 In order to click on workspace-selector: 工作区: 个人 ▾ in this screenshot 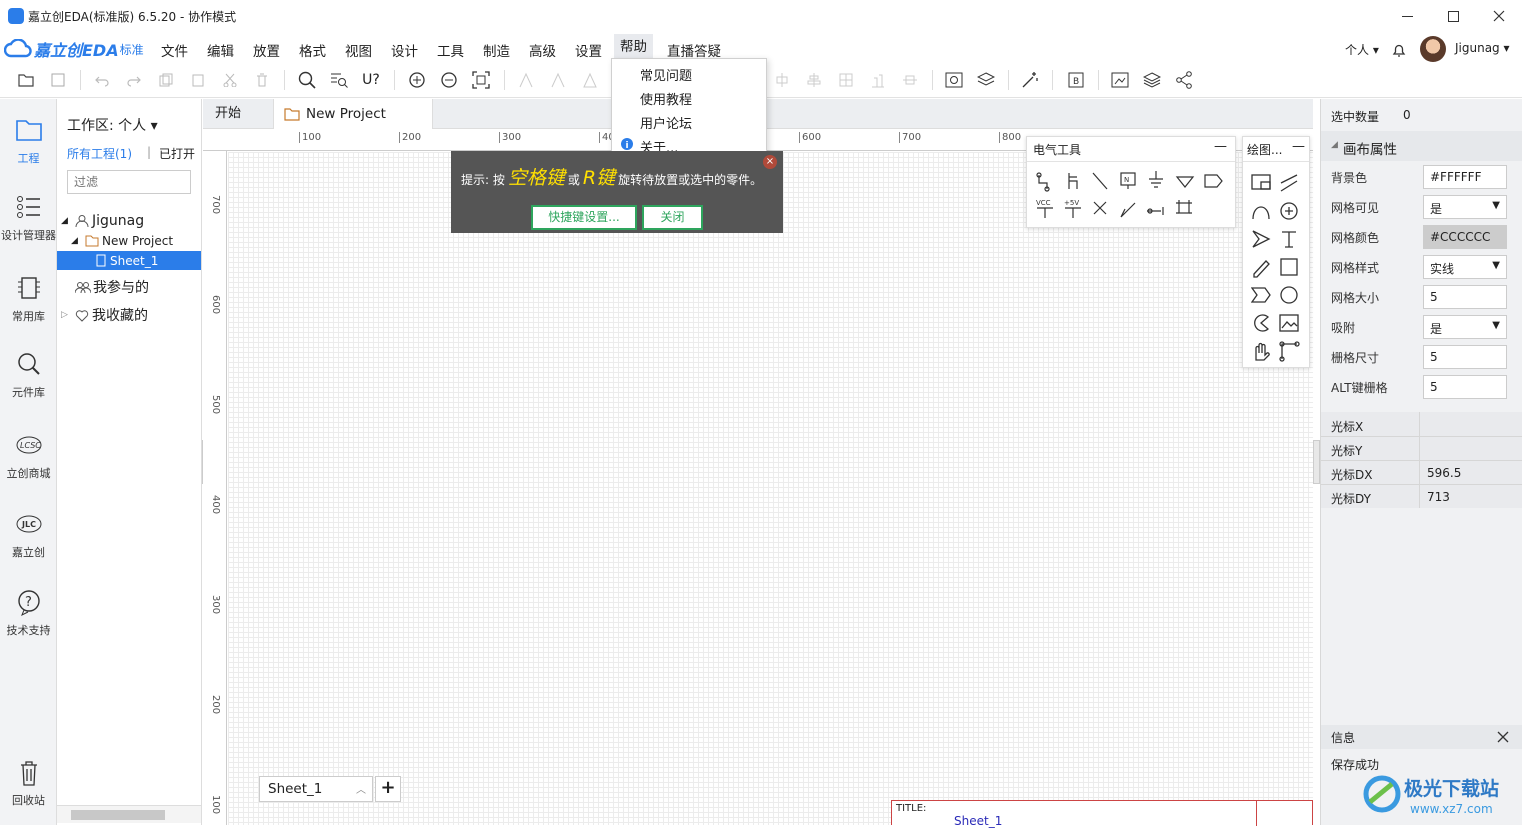, I will do `click(112, 125)`.